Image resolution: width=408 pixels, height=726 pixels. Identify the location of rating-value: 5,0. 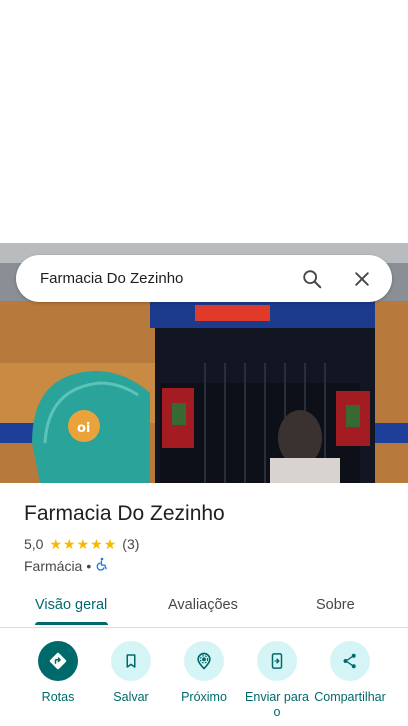
(34, 544).